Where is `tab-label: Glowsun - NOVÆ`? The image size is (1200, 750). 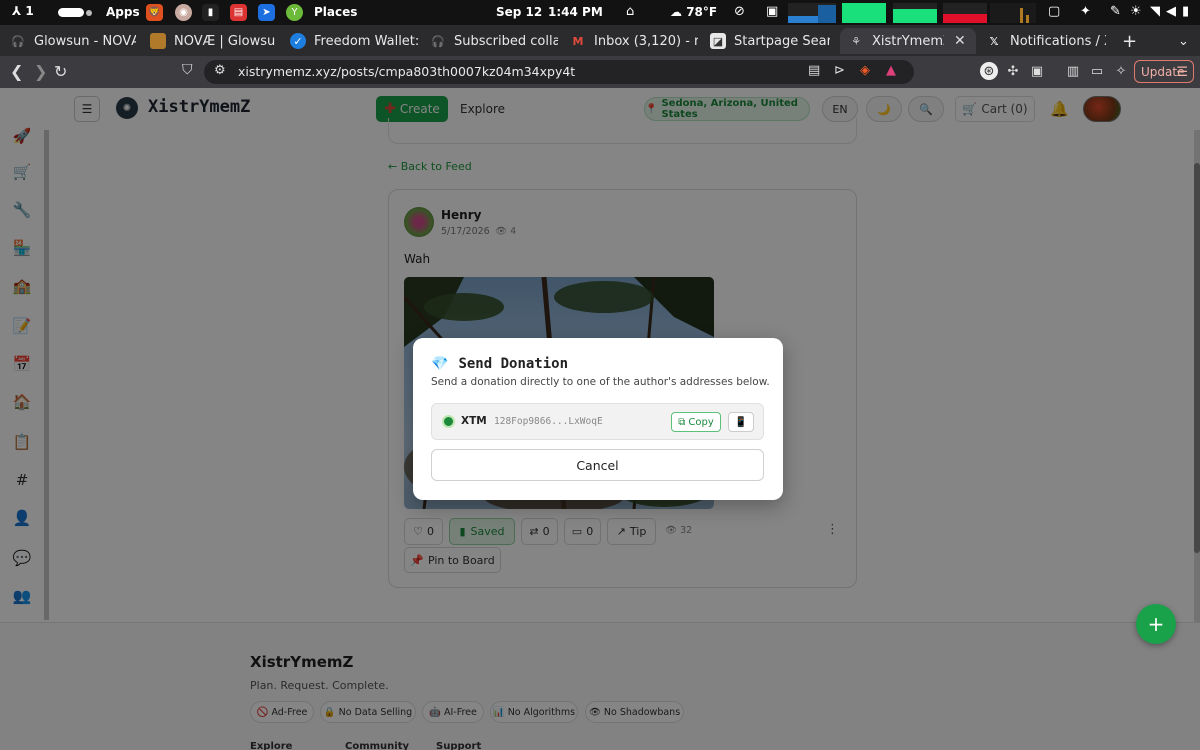
tab-label: Glowsun - NOVÆ is located at coordinates (85, 41).